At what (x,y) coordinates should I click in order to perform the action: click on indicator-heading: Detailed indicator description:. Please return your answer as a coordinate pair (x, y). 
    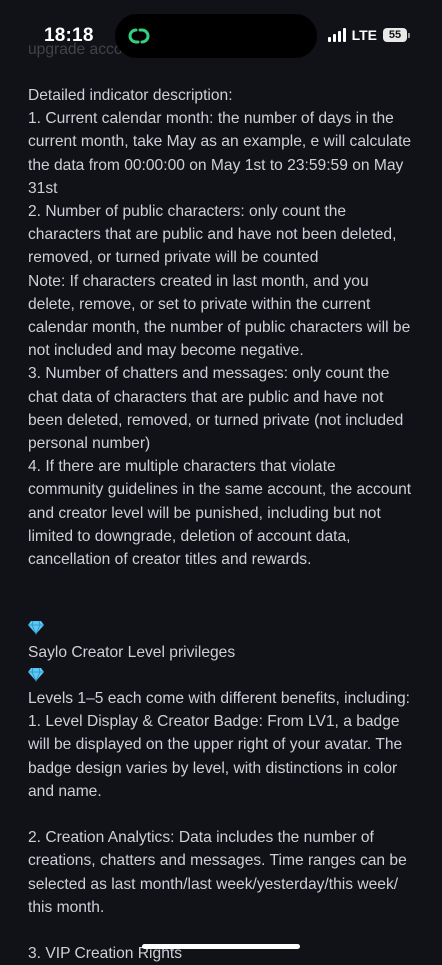
    Looking at the image, I should click on (130, 95).